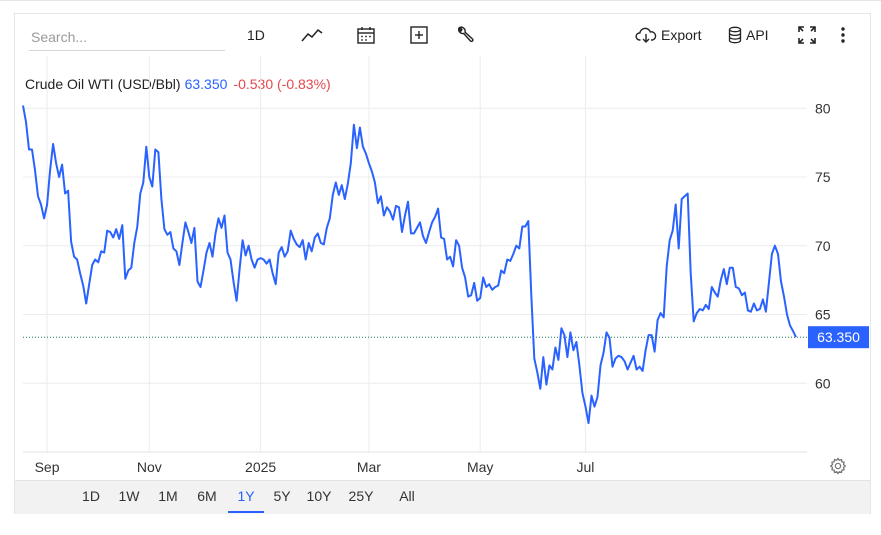 The height and width of the screenshot is (535, 881). I want to click on chart-settings-icon, so click(838, 468).